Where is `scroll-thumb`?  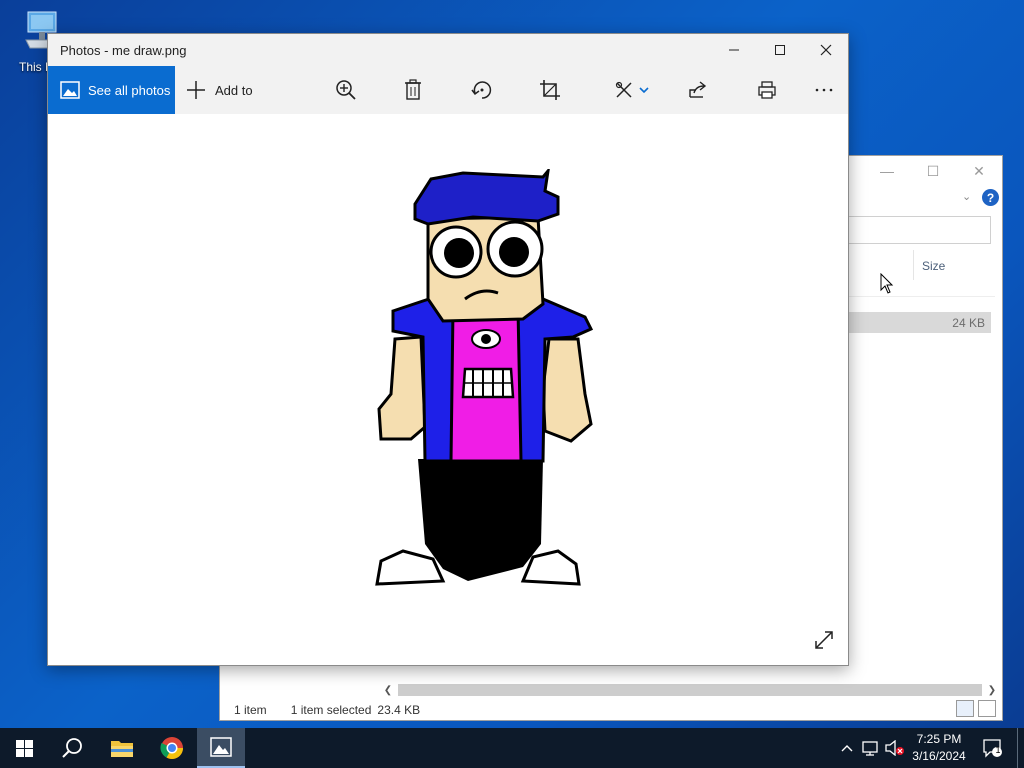 scroll-thumb is located at coordinates (690, 690).